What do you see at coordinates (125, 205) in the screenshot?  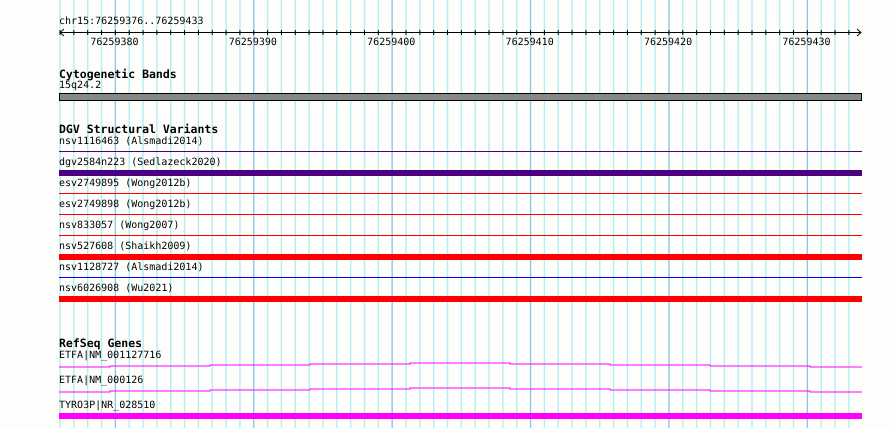 I see `feature-label: esv2749898 (Wong2012b)` at bounding box center [125, 205].